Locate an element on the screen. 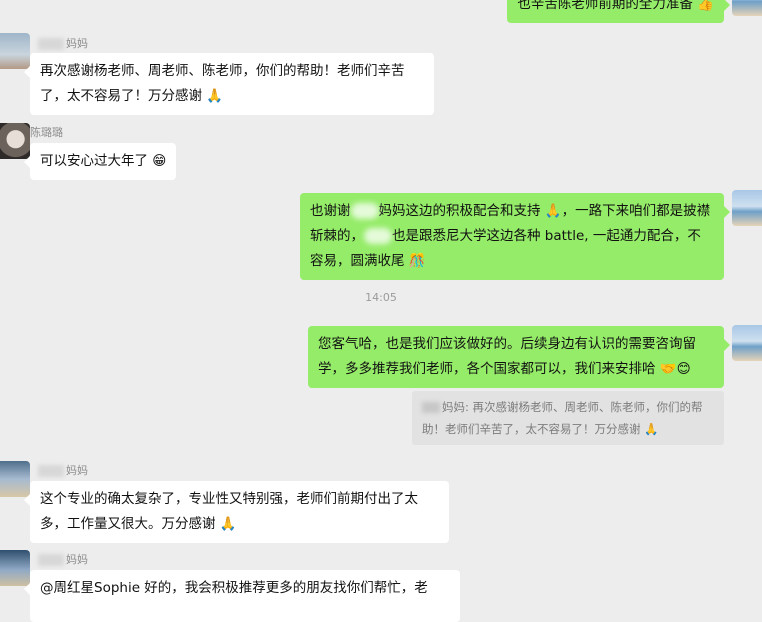  timestamp: 14:05 is located at coordinates (381, 297).